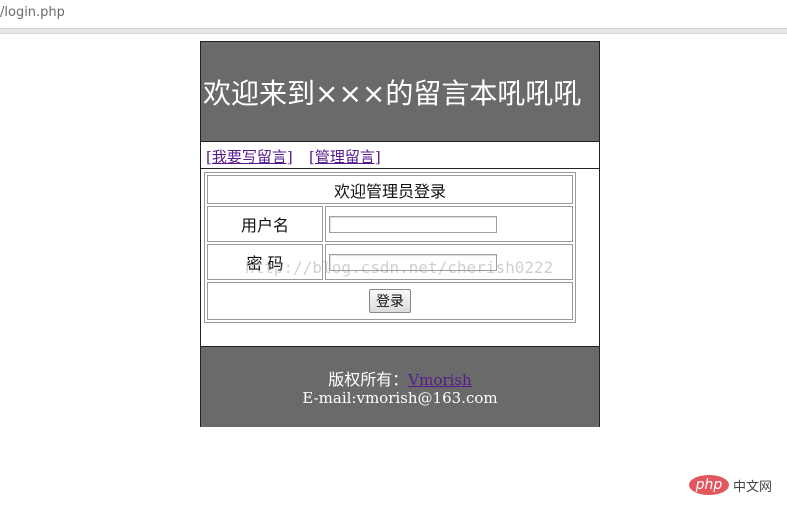 The height and width of the screenshot is (517, 787). Describe the element at coordinates (413, 224) in the screenshot. I see `username-input` at that location.